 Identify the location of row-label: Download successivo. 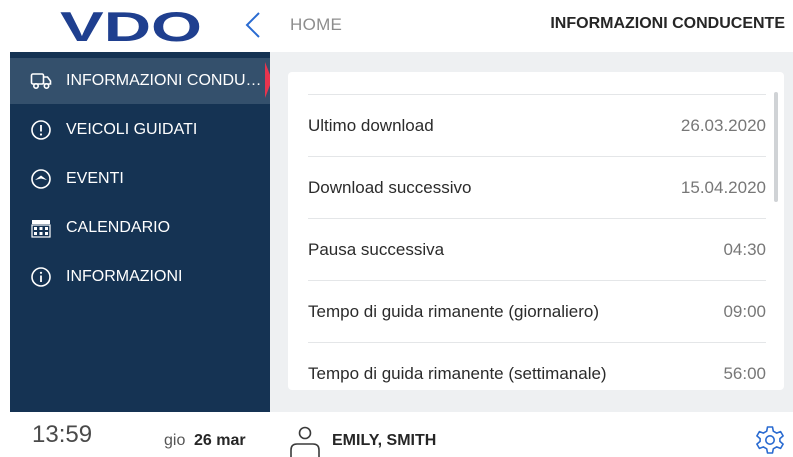
(390, 187).